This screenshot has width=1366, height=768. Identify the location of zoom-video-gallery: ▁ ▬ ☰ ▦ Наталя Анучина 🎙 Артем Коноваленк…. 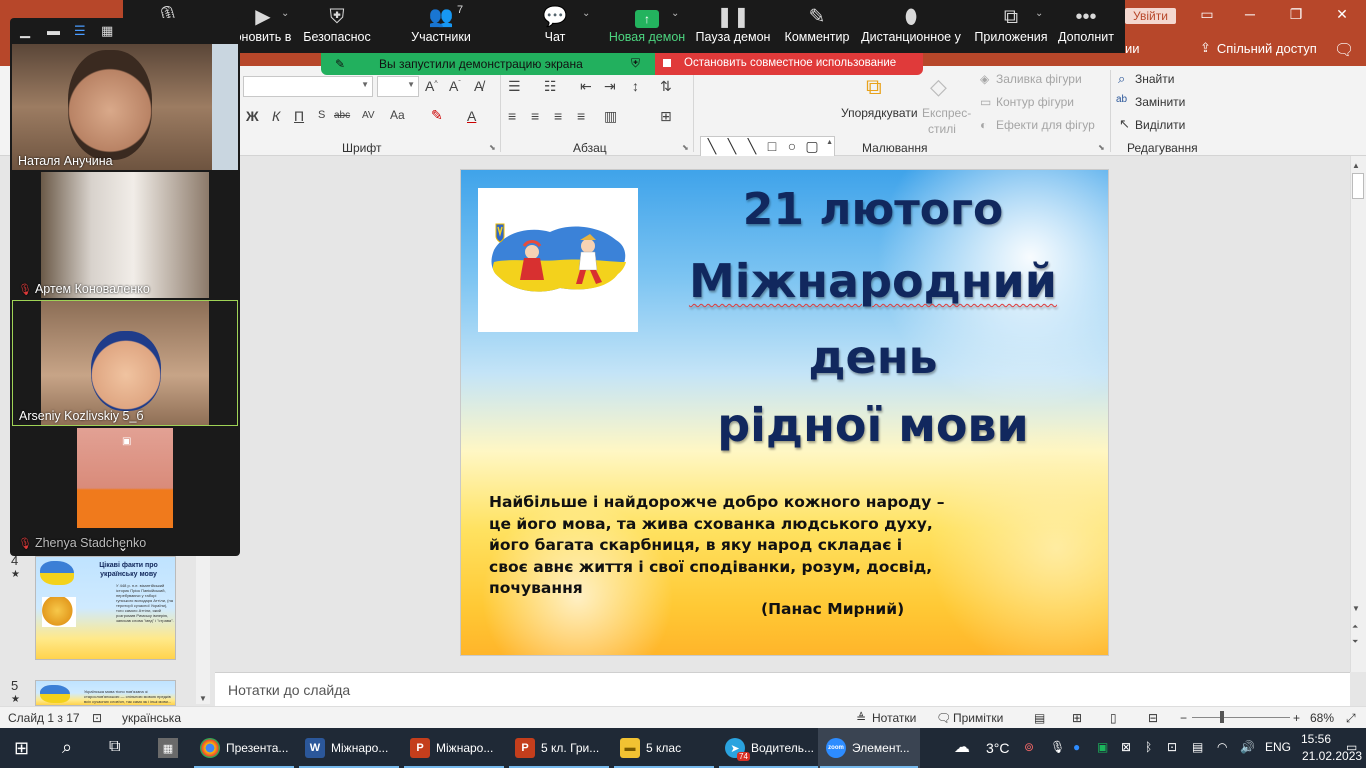
(125, 287).